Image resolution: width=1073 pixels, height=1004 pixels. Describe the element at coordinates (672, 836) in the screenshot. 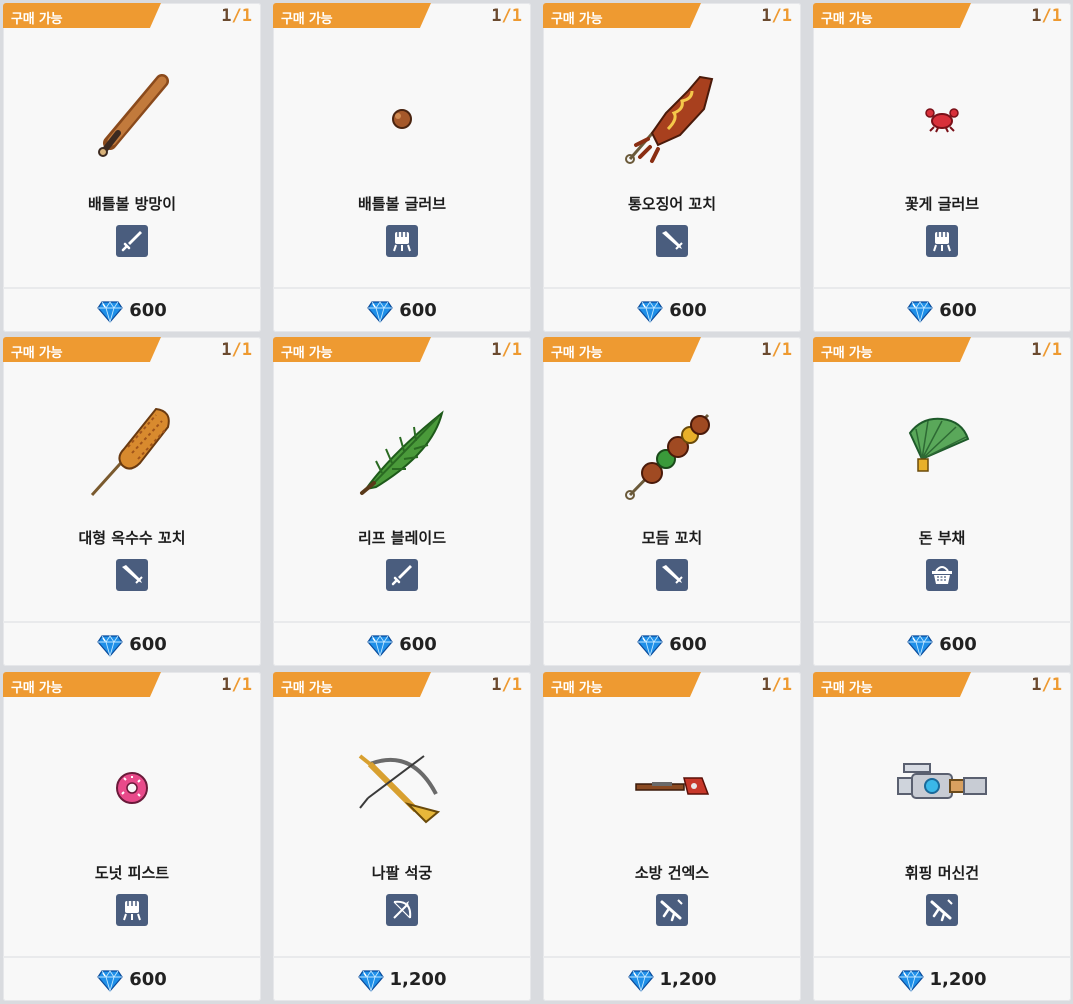

I see `shop-item-card: 구매 가능 1/1 소방 건엑스 1,200` at that location.